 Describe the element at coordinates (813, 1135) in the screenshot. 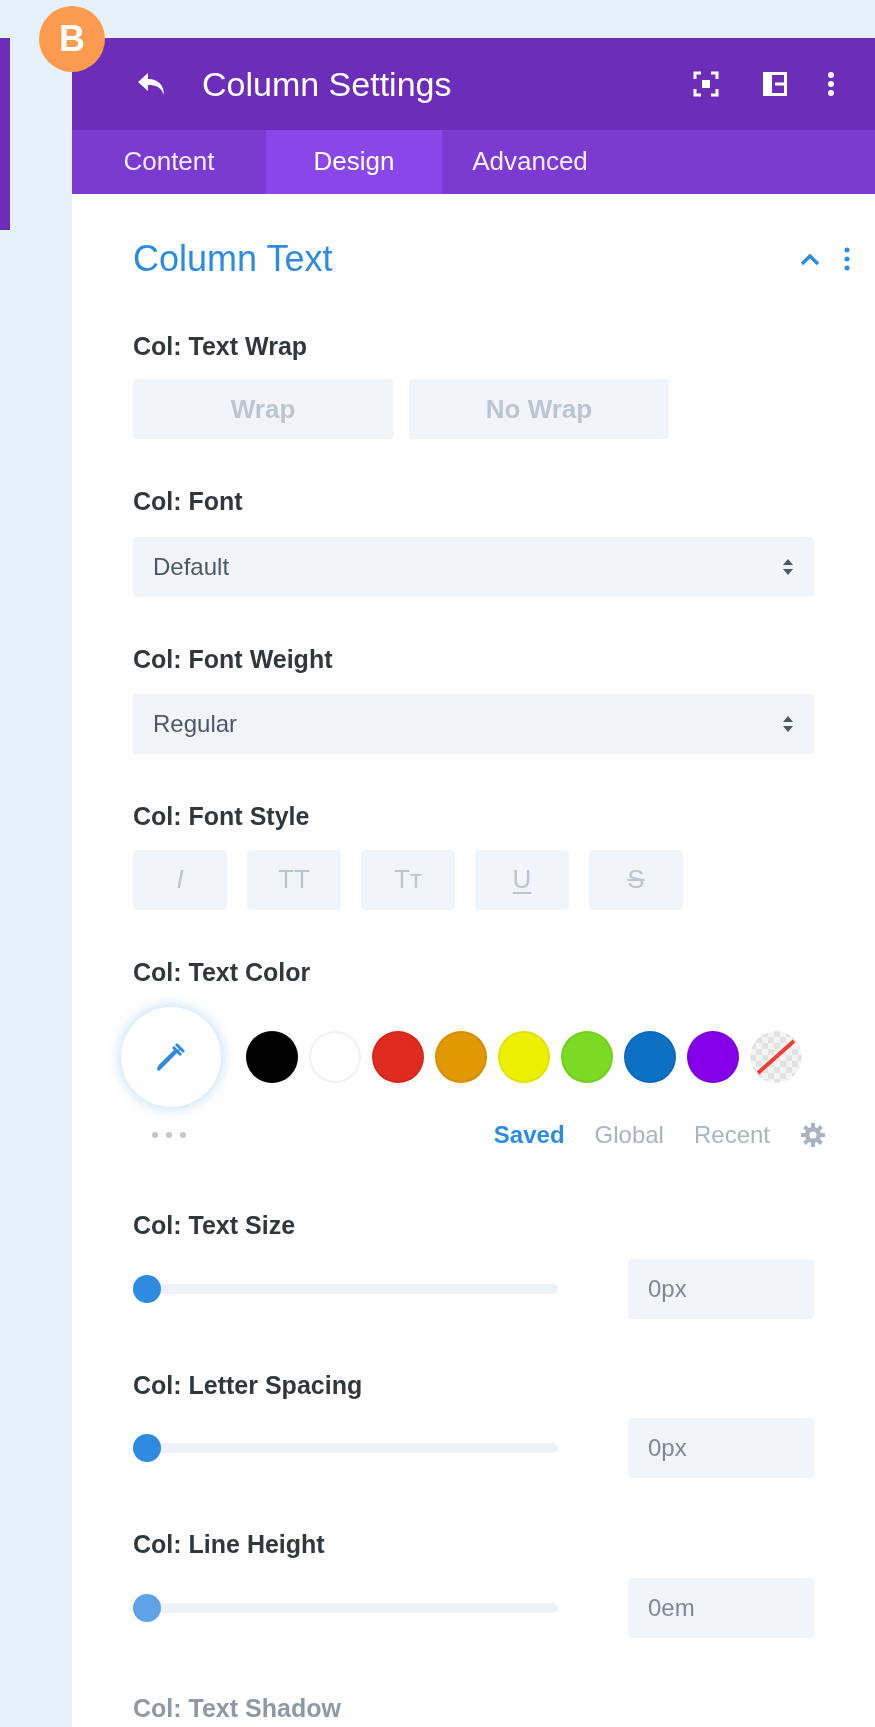

I see `settings-icon` at that location.